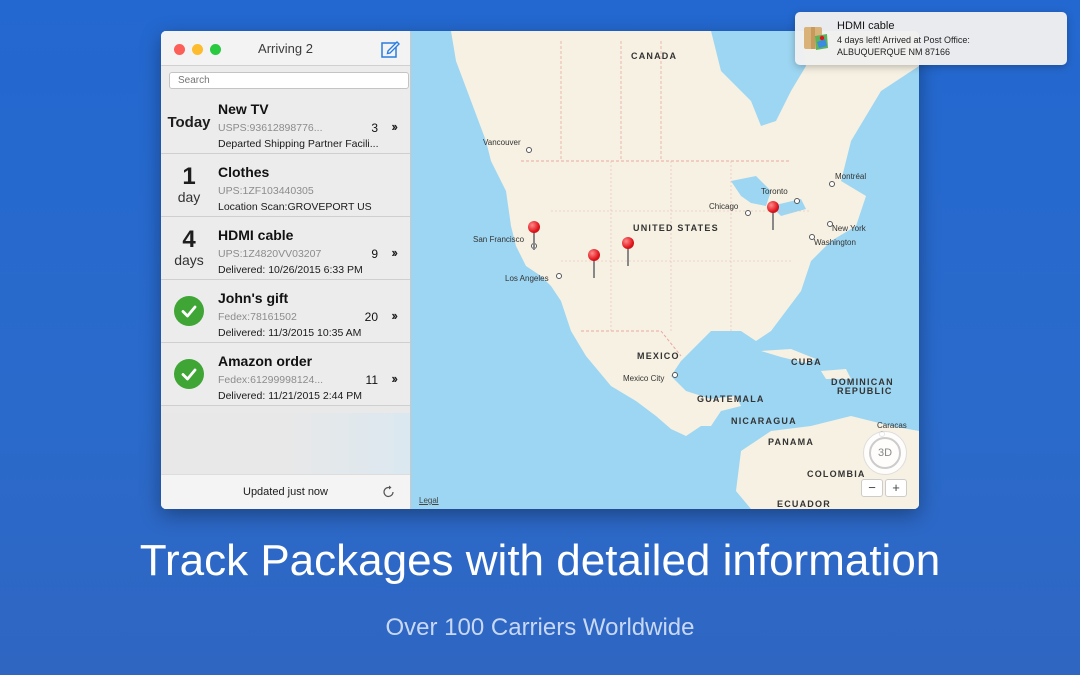  What do you see at coordinates (244, 172) in the screenshot?
I see `package-name: Clothes` at bounding box center [244, 172].